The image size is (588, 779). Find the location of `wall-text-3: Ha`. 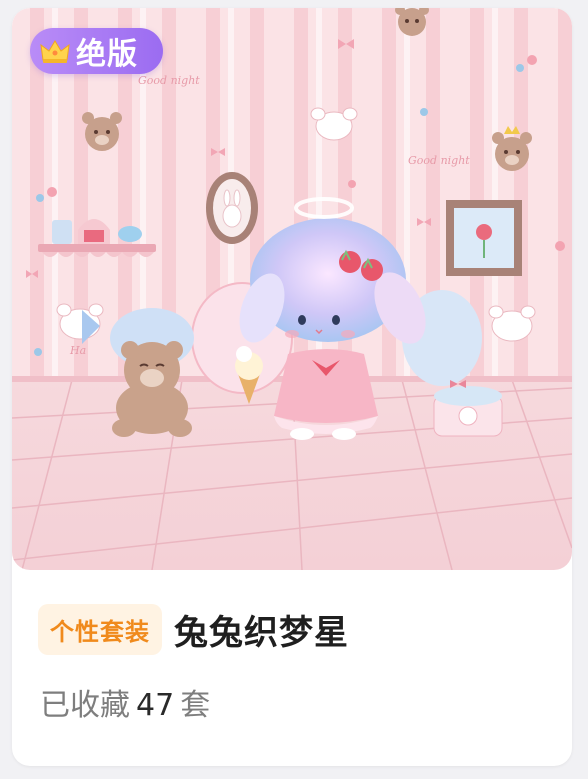

wall-text-3: Ha is located at coordinates (77, 350).